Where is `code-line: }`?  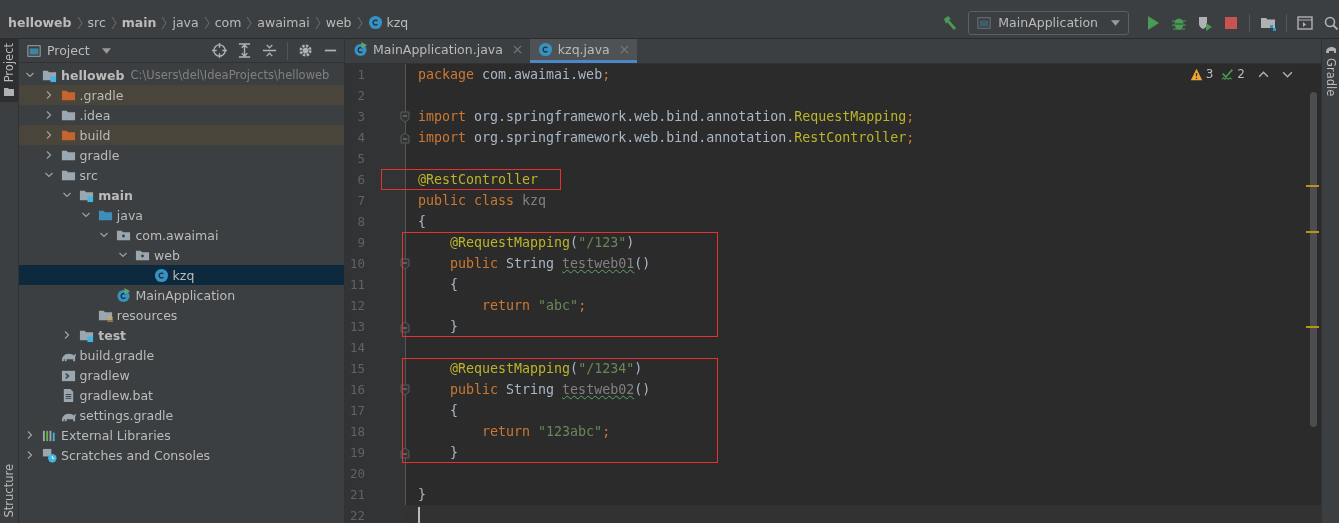 code-line: } is located at coordinates (454, 326).